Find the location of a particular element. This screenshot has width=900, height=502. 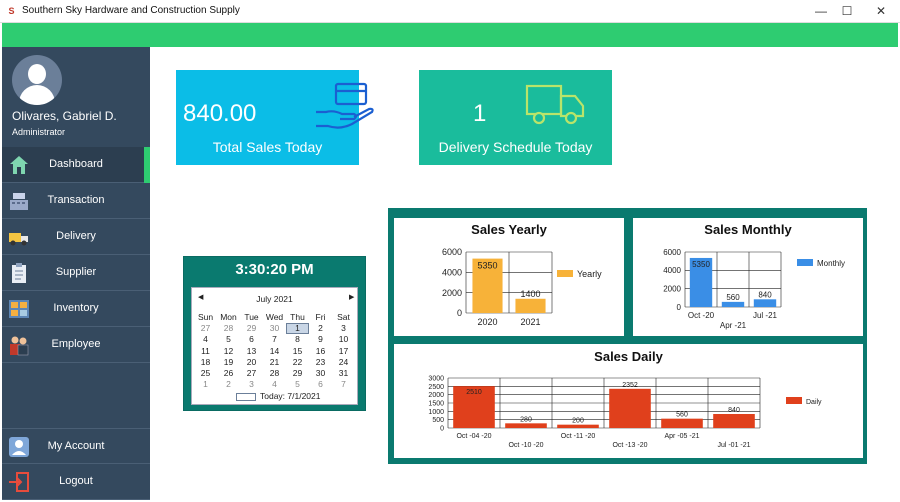

maximize-button: ☐ is located at coordinates (847, 11).